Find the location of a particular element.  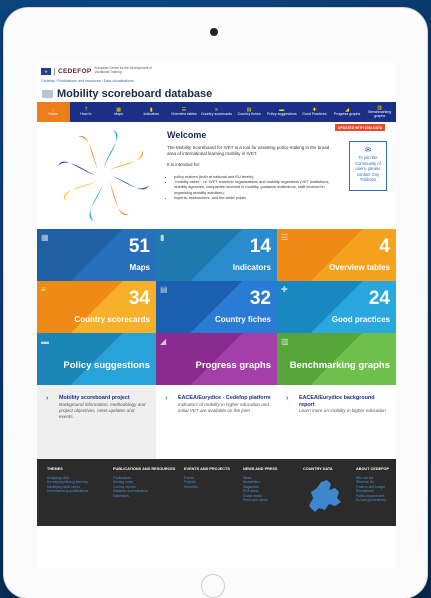

nav-label: Overview tables is located at coordinates (184, 114).